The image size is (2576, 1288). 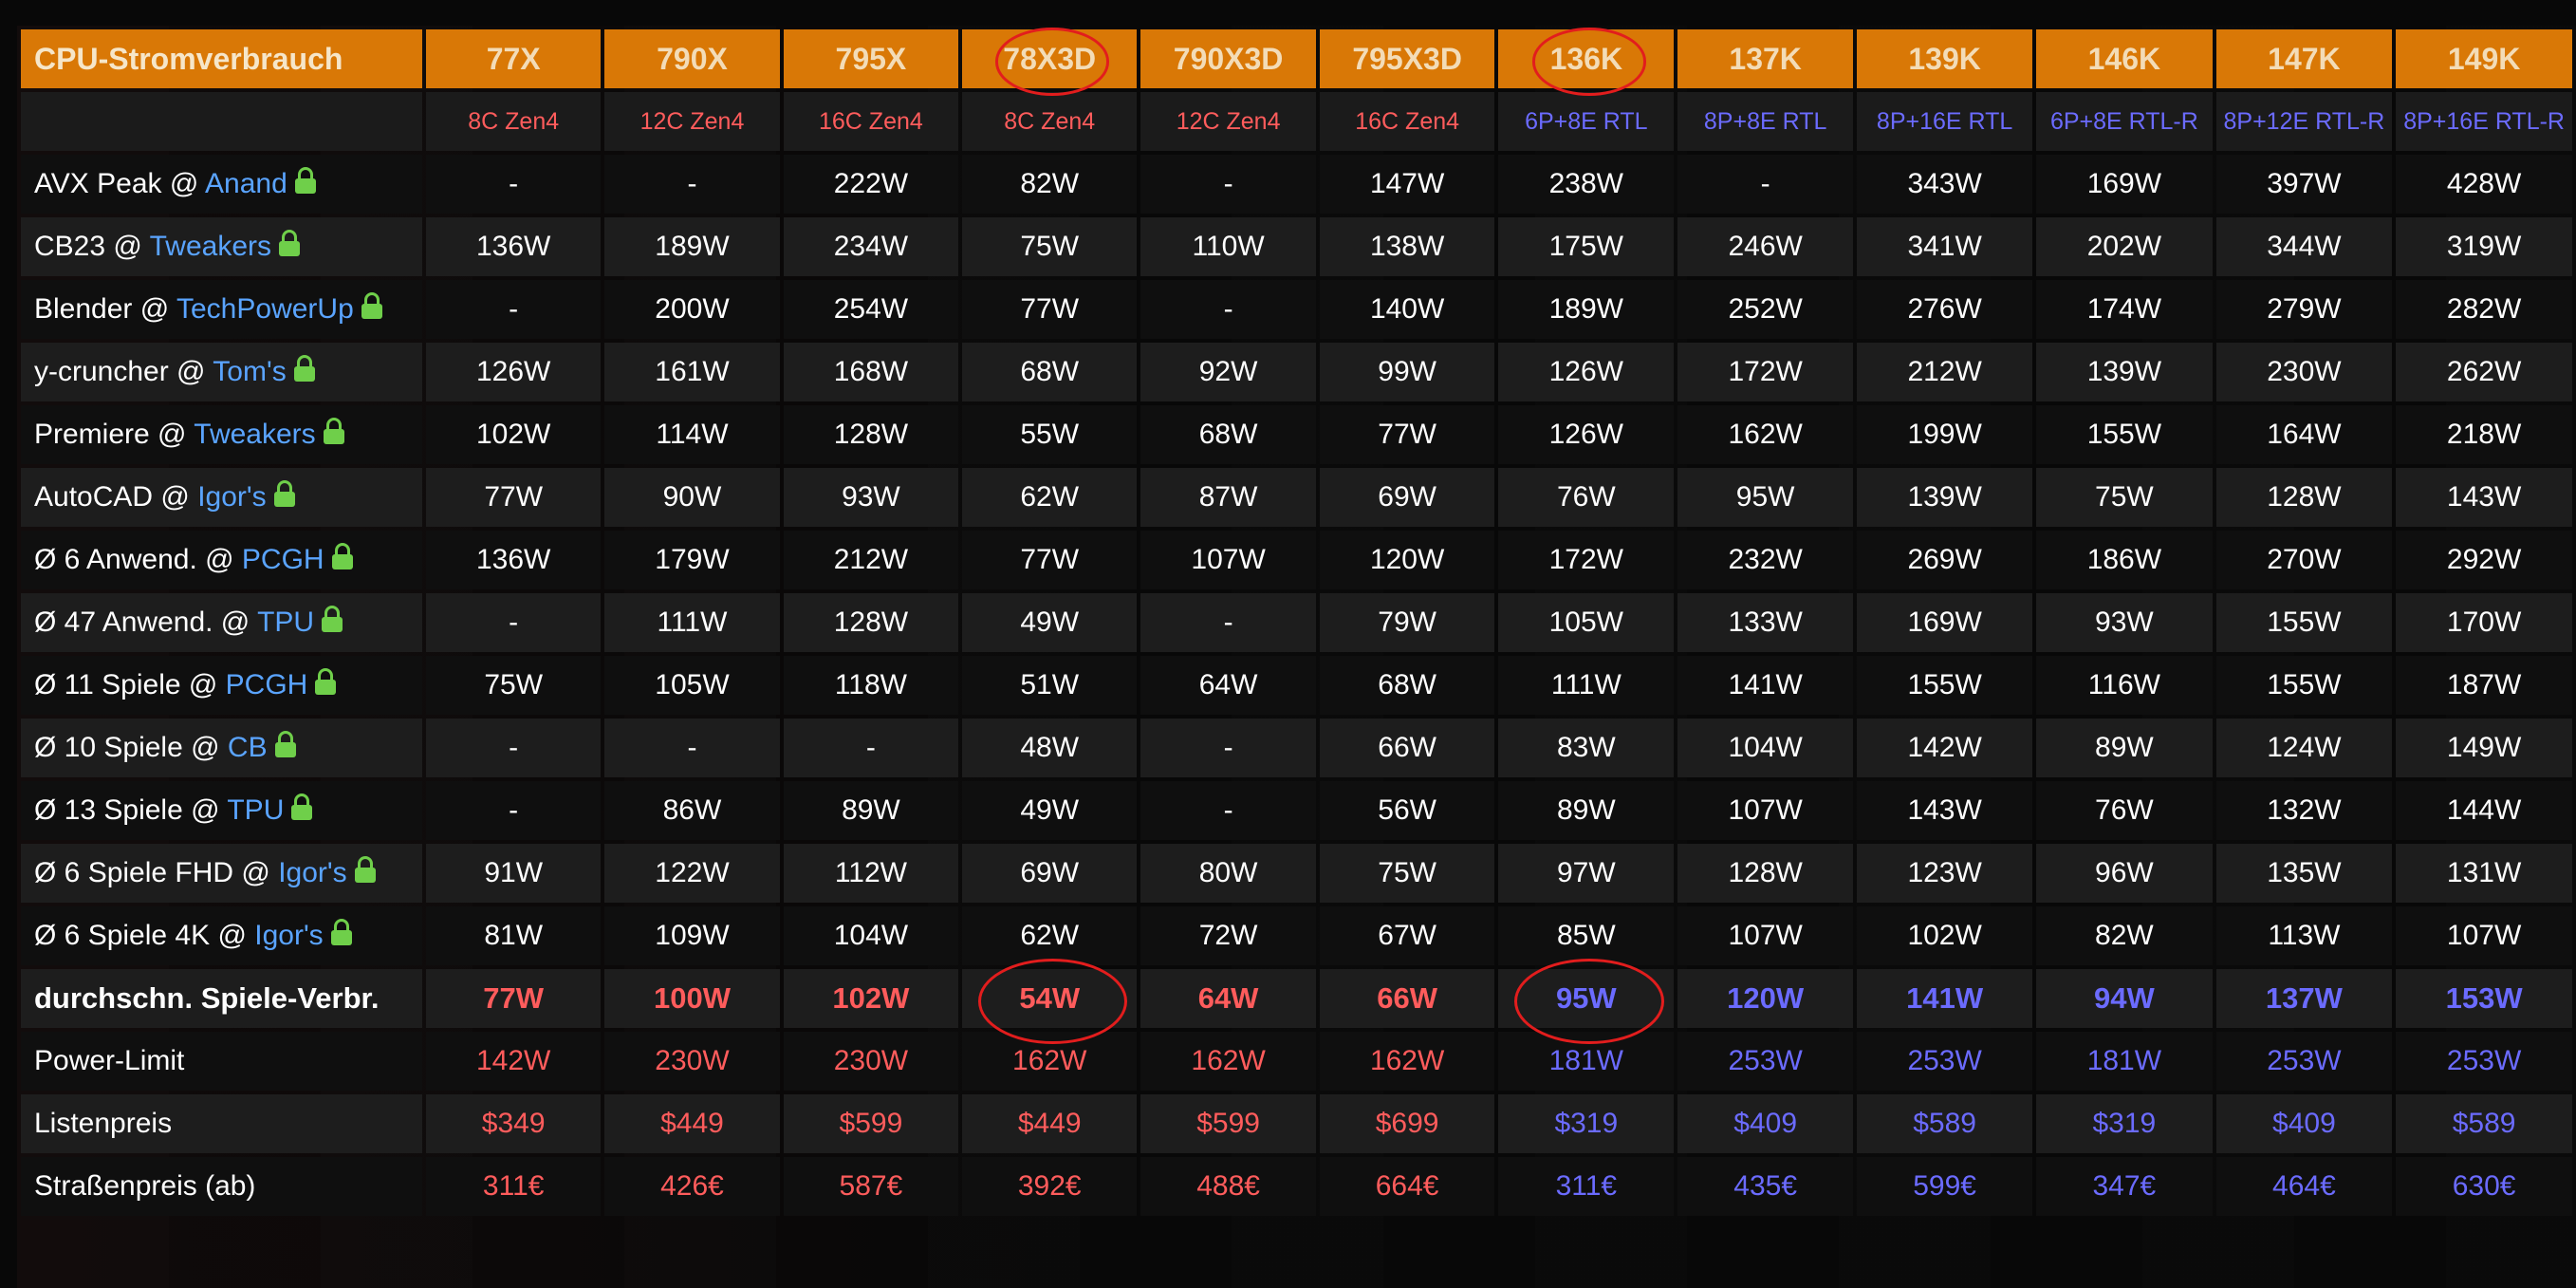 What do you see at coordinates (1050, 1123) in the screenshot?
I see `value-cell: $449` at bounding box center [1050, 1123].